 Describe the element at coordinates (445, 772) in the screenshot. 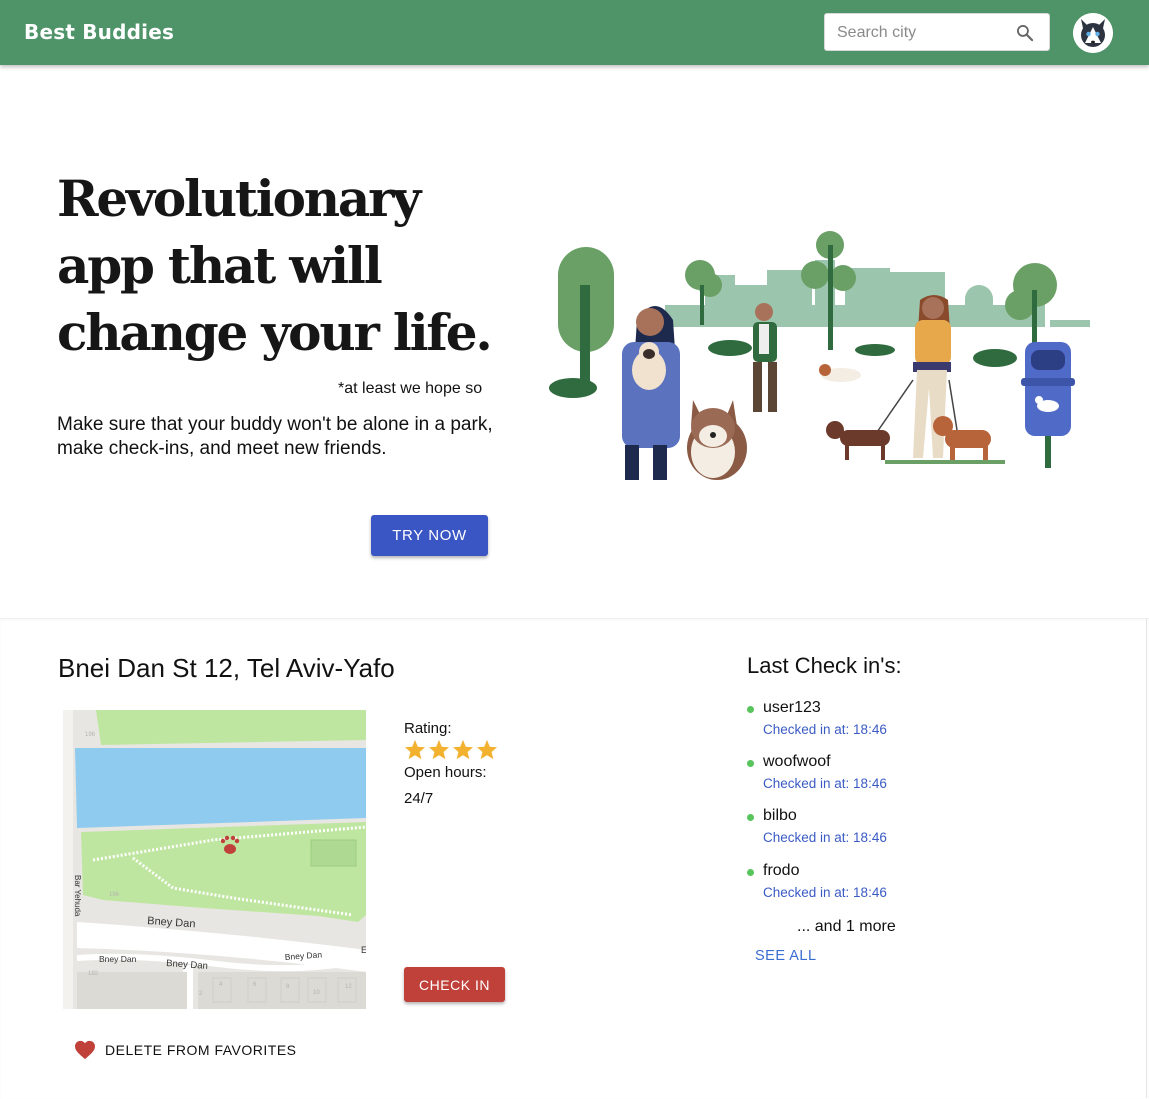

I see `hours-label: Open hours:` at that location.